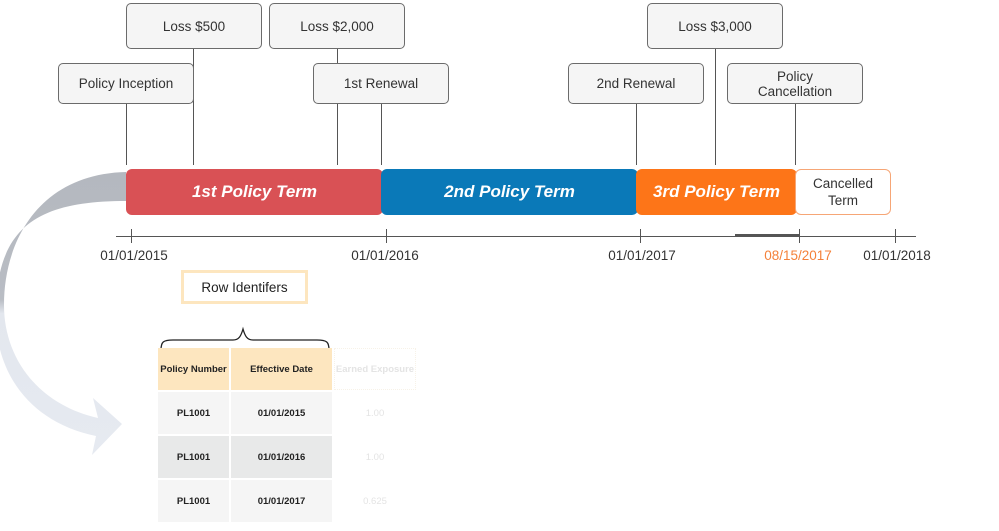 The height and width of the screenshot is (531, 999). What do you see at coordinates (281, 501) in the screenshot?
I see `table-cell-effective-date: 01/01/2017` at bounding box center [281, 501].